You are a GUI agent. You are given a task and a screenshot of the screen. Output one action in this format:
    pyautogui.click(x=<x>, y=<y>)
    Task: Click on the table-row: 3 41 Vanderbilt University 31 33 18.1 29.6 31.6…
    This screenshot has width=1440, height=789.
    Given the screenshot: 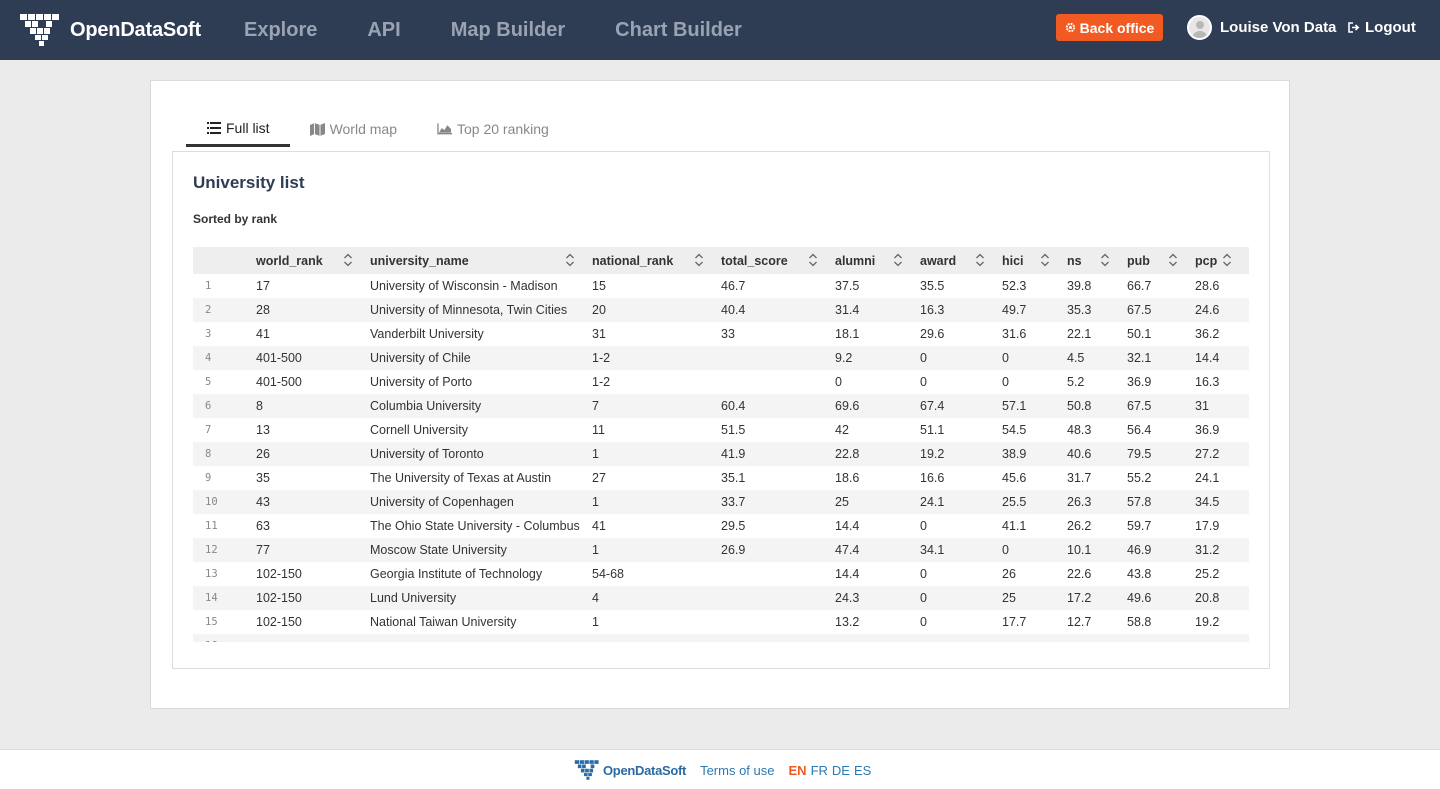 What is the action you would take?
    pyautogui.click(x=721, y=334)
    